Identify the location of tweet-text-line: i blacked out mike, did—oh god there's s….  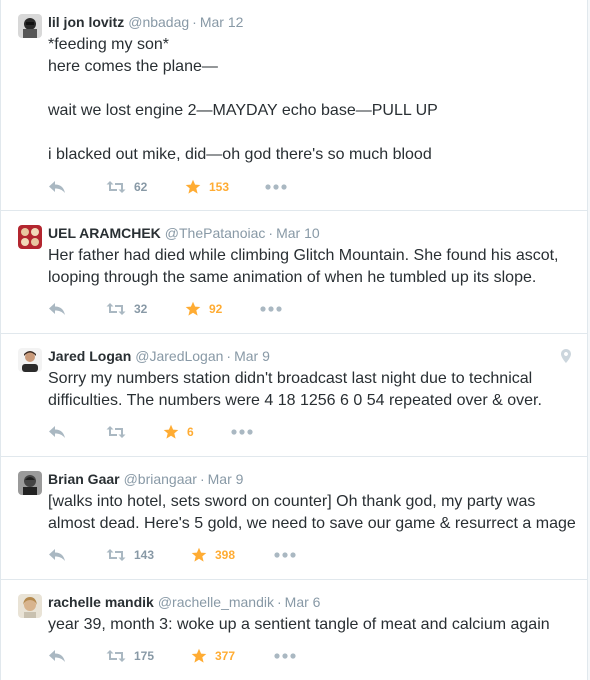
(240, 154).